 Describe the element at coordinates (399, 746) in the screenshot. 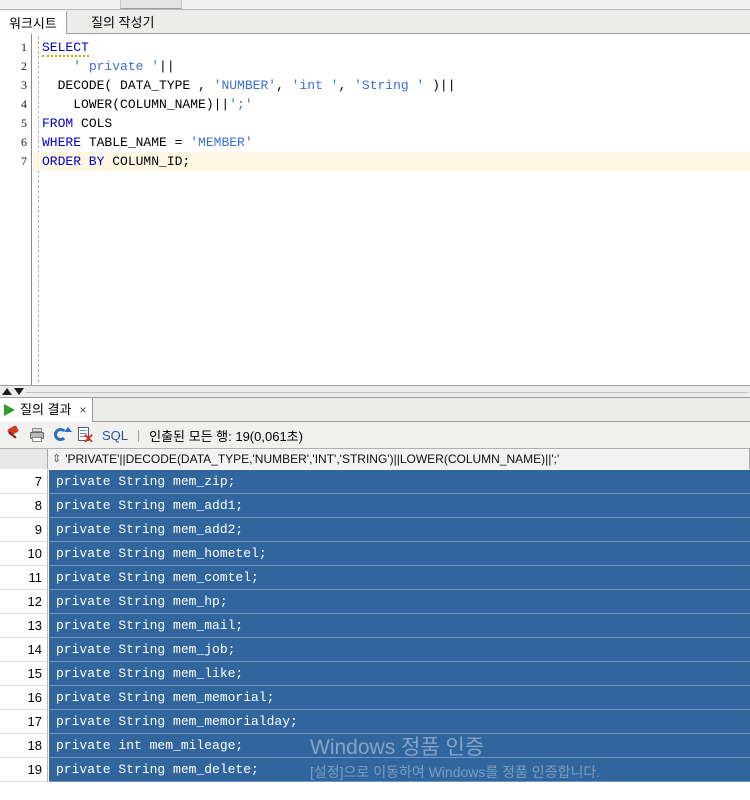

I see `table-cell: private int mem_mileage;` at that location.